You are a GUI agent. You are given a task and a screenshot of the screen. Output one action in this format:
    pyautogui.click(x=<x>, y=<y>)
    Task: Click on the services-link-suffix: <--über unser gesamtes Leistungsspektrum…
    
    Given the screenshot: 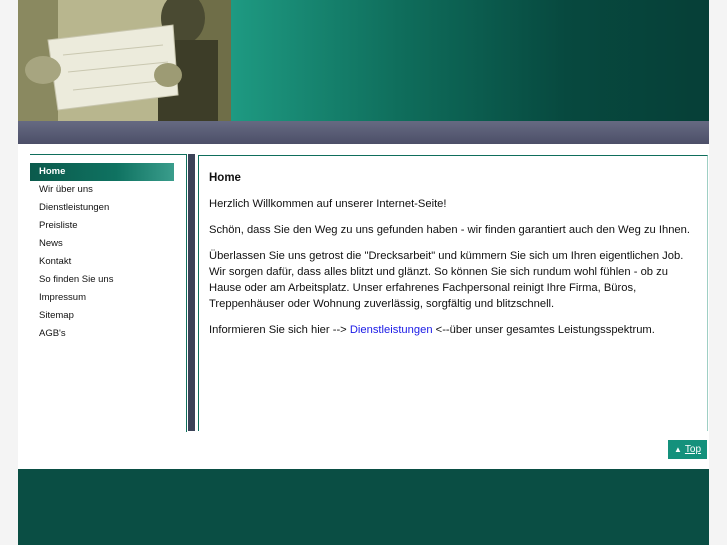 What is the action you would take?
    pyautogui.click(x=543, y=330)
    